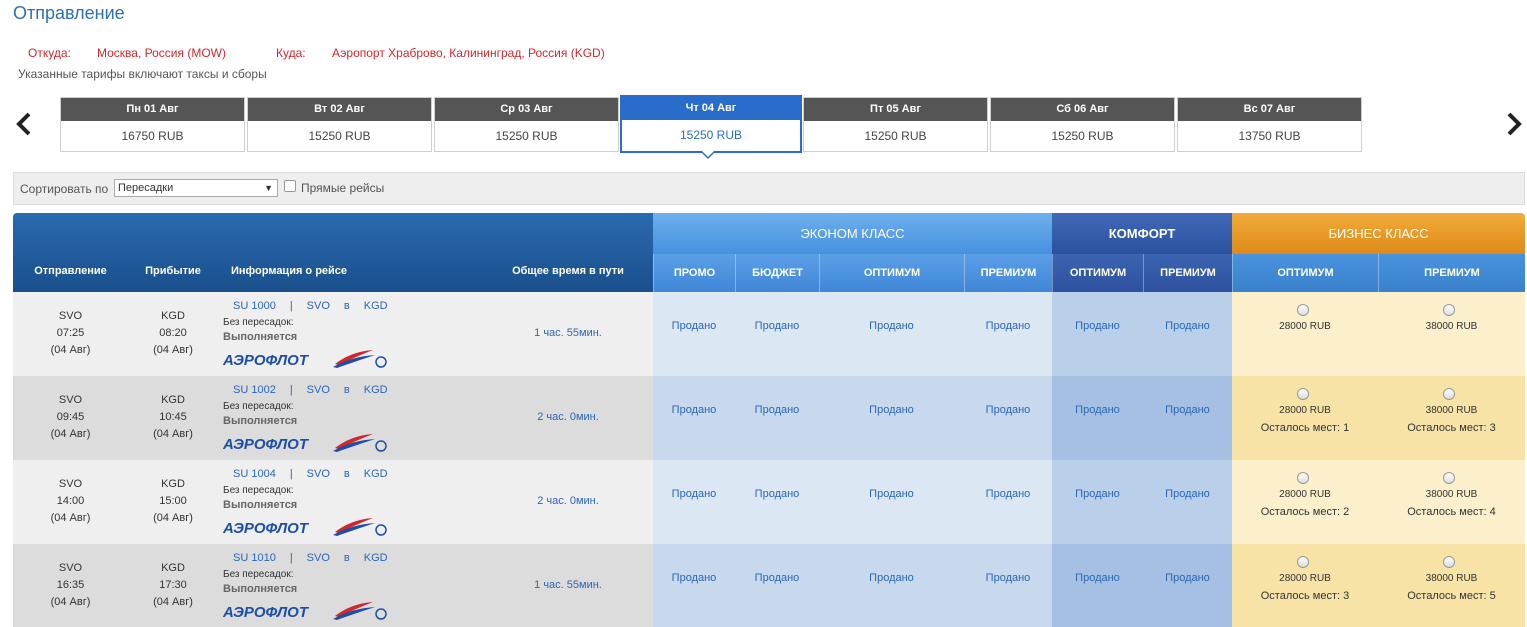  Describe the element at coordinates (1187, 273) in the screenshot. I see `fare-comf-premium: ПРЕМИУМ` at that location.